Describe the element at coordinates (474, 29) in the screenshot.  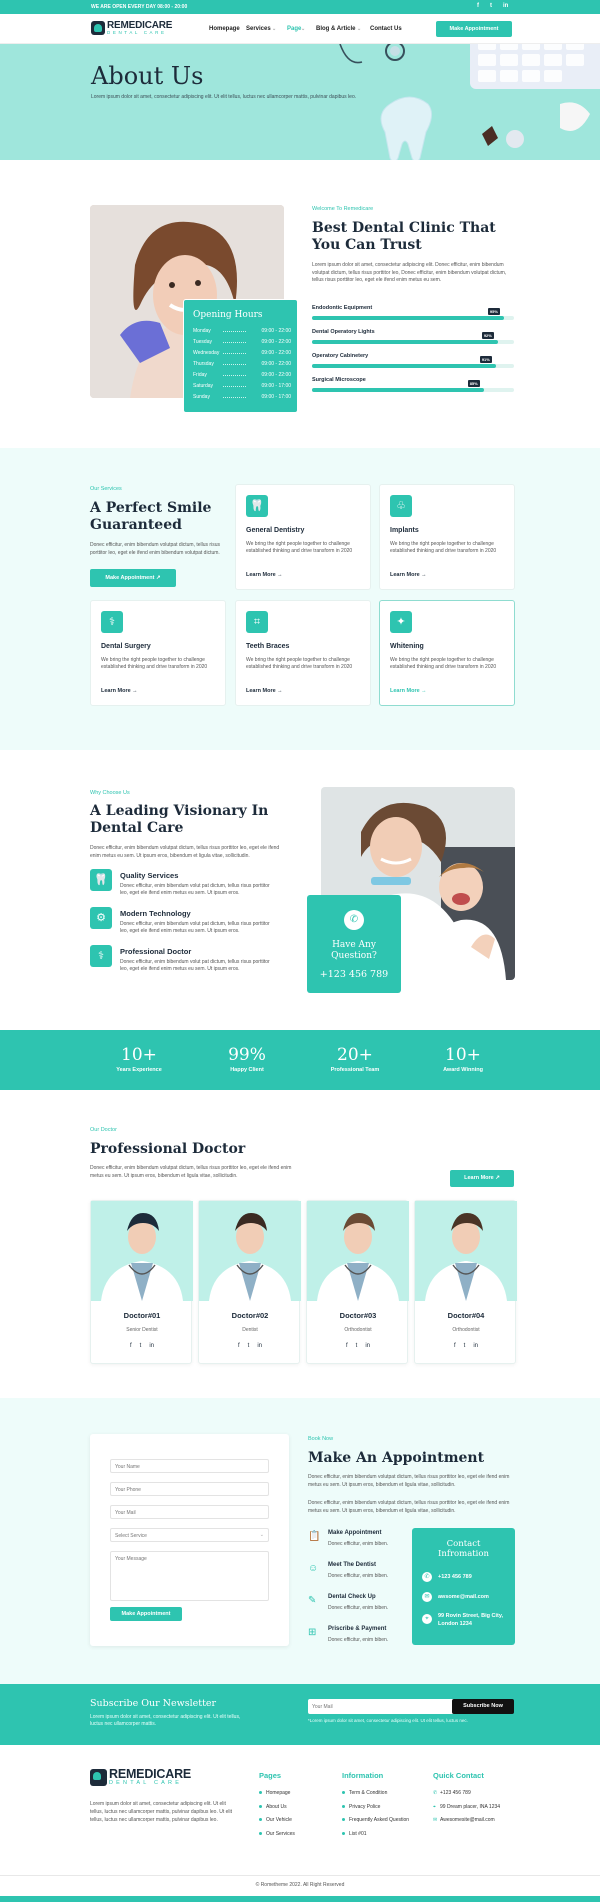
I see `make-appointment-button: Make Appointment` at that location.